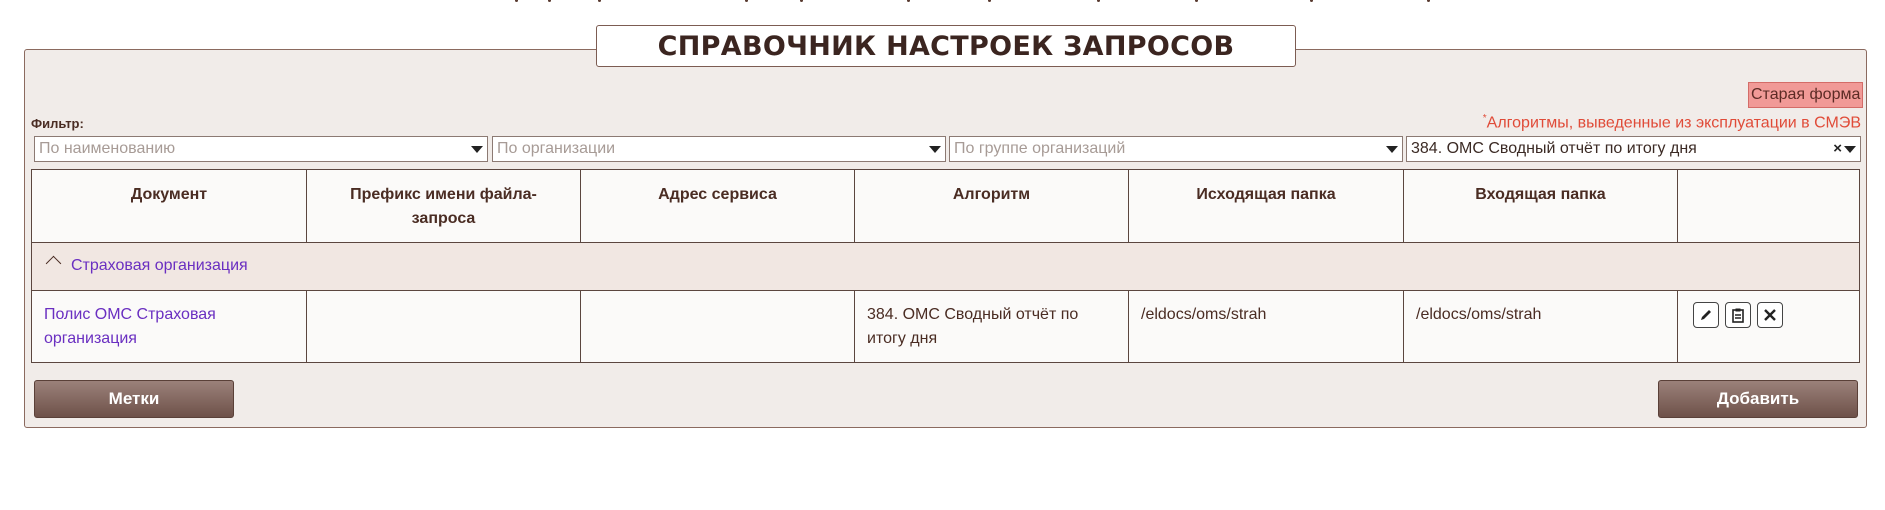 This screenshot has height=510, width=1885. I want to click on out-folder-cell: /eldocs/oms/strah, so click(1266, 326).